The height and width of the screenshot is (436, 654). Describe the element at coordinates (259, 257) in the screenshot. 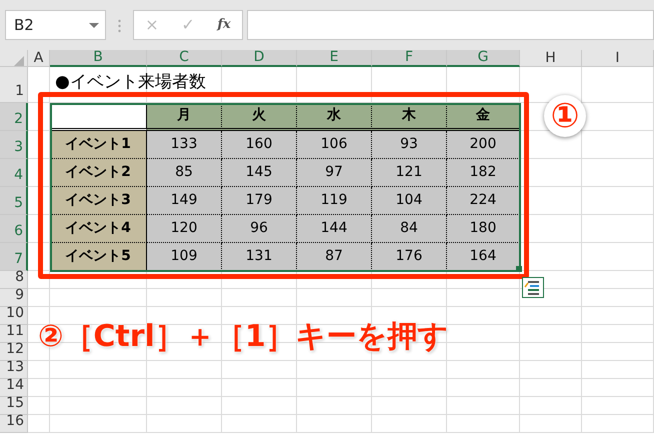

I see `table-cell: 131` at that location.